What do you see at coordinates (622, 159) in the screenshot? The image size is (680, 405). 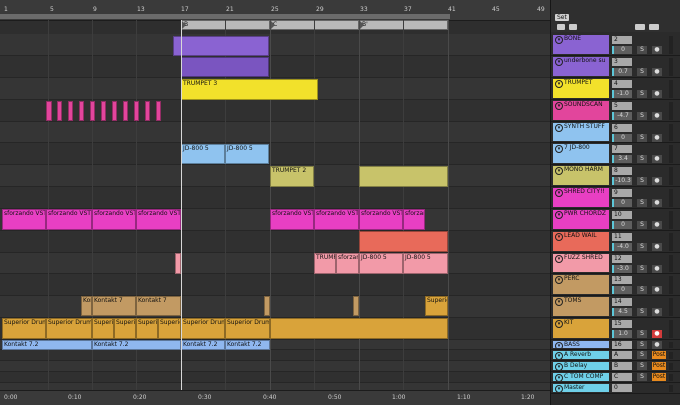 I see `volume-field: 3.4` at bounding box center [622, 159].